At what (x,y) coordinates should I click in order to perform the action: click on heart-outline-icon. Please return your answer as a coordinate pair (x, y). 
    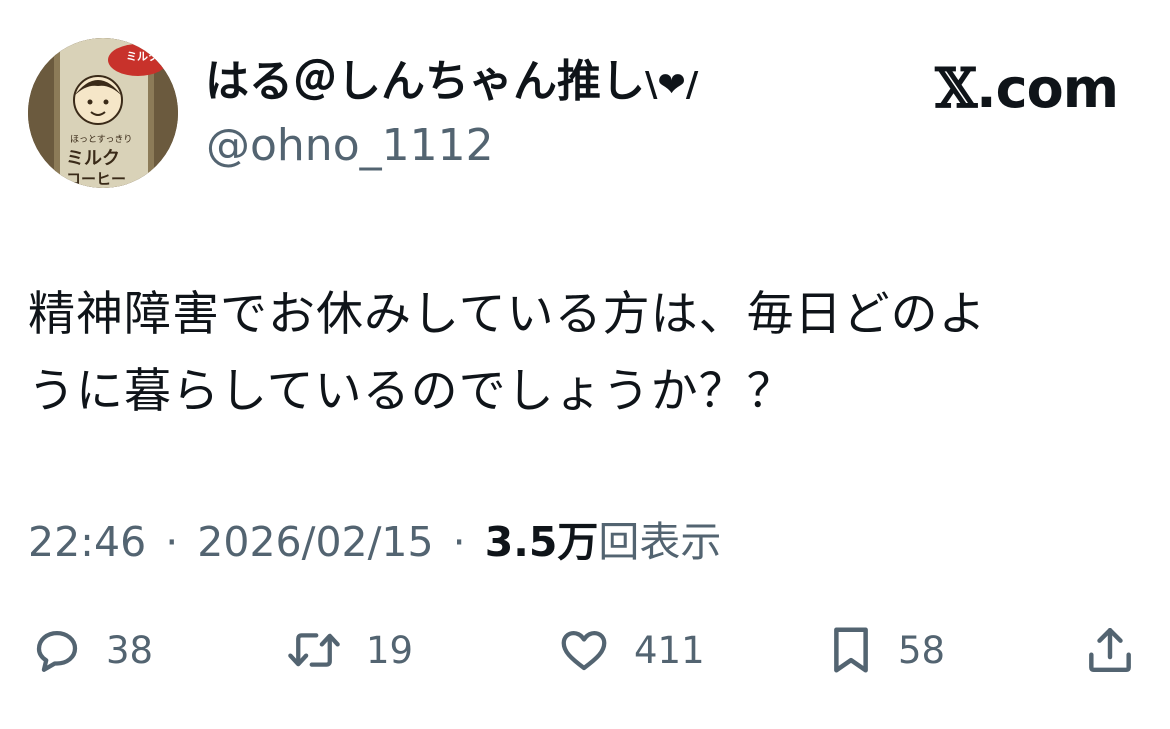
    Looking at the image, I should click on (584, 650).